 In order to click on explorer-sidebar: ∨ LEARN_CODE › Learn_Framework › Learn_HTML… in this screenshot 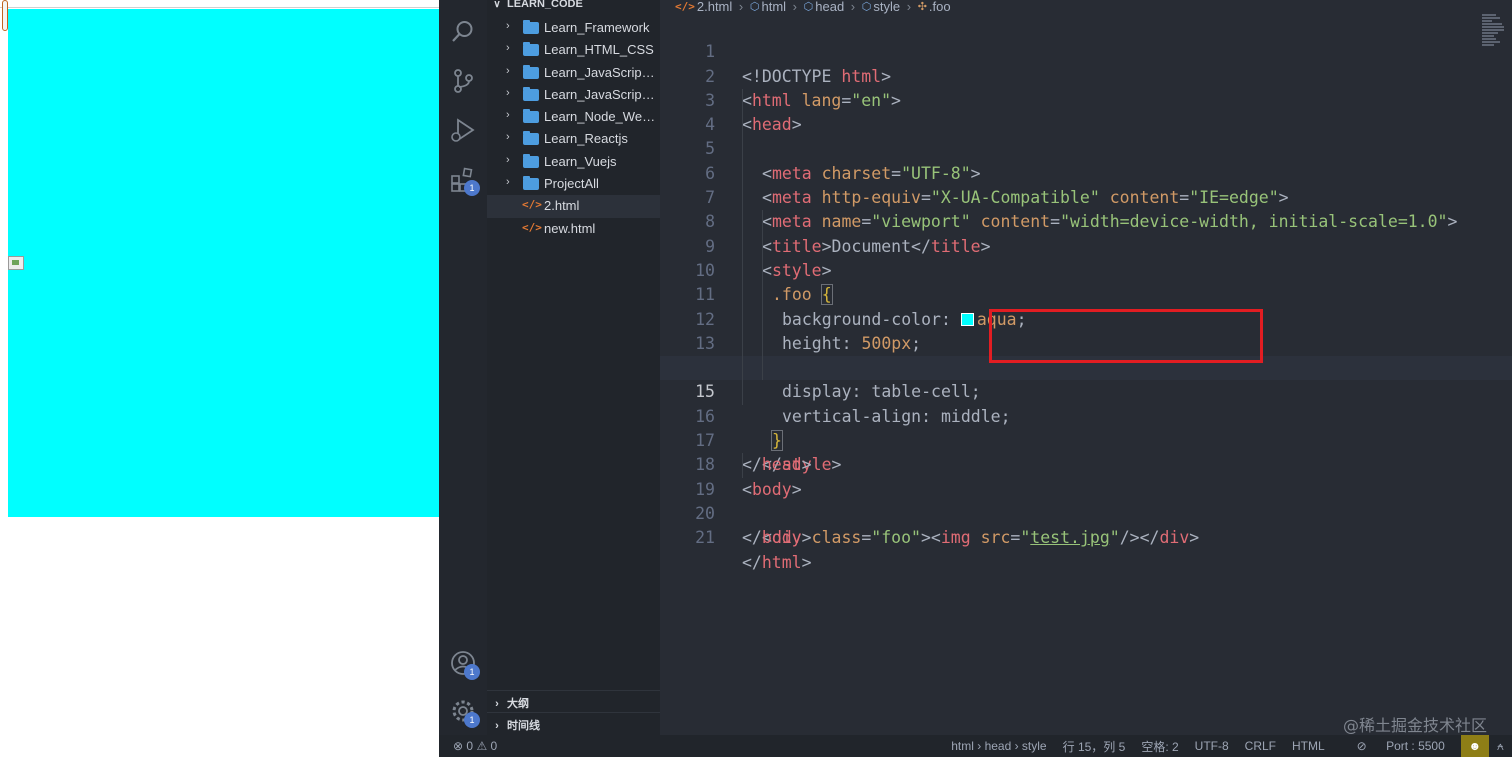, I will do `click(573, 367)`.